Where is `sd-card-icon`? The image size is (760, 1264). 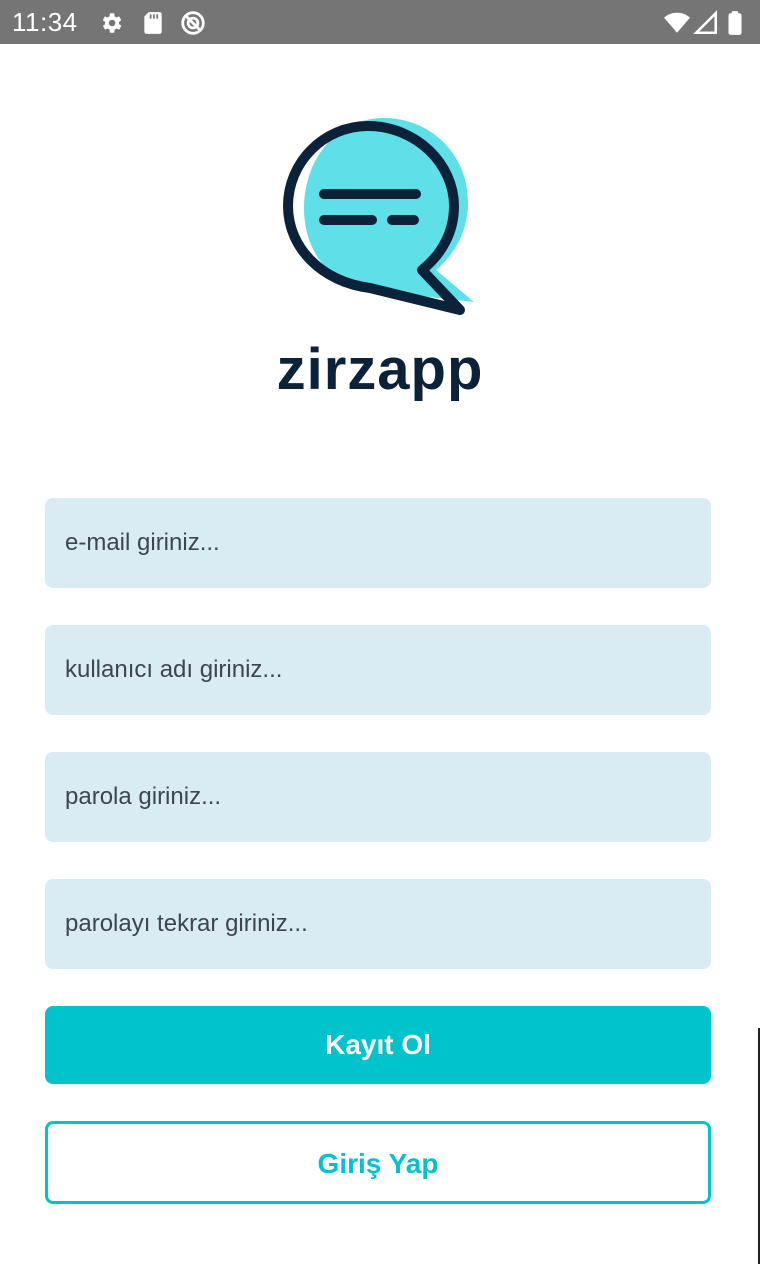 sd-card-icon is located at coordinates (153, 23).